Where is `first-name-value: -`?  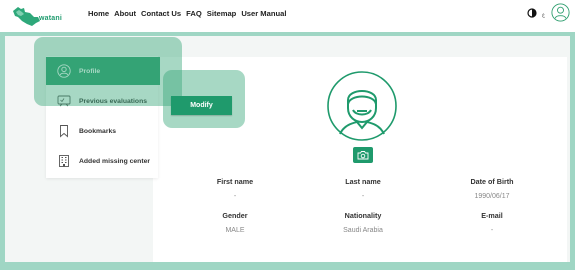 first-name-value: - is located at coordinates (235, 196).